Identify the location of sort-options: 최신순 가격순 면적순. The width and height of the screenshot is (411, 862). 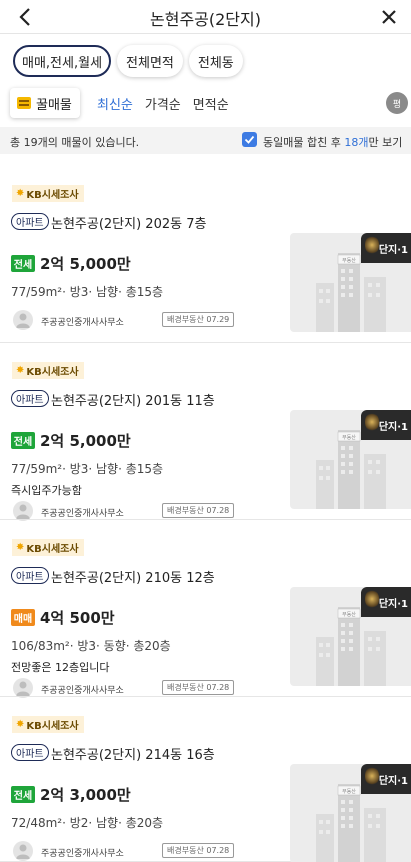
(163, 103).